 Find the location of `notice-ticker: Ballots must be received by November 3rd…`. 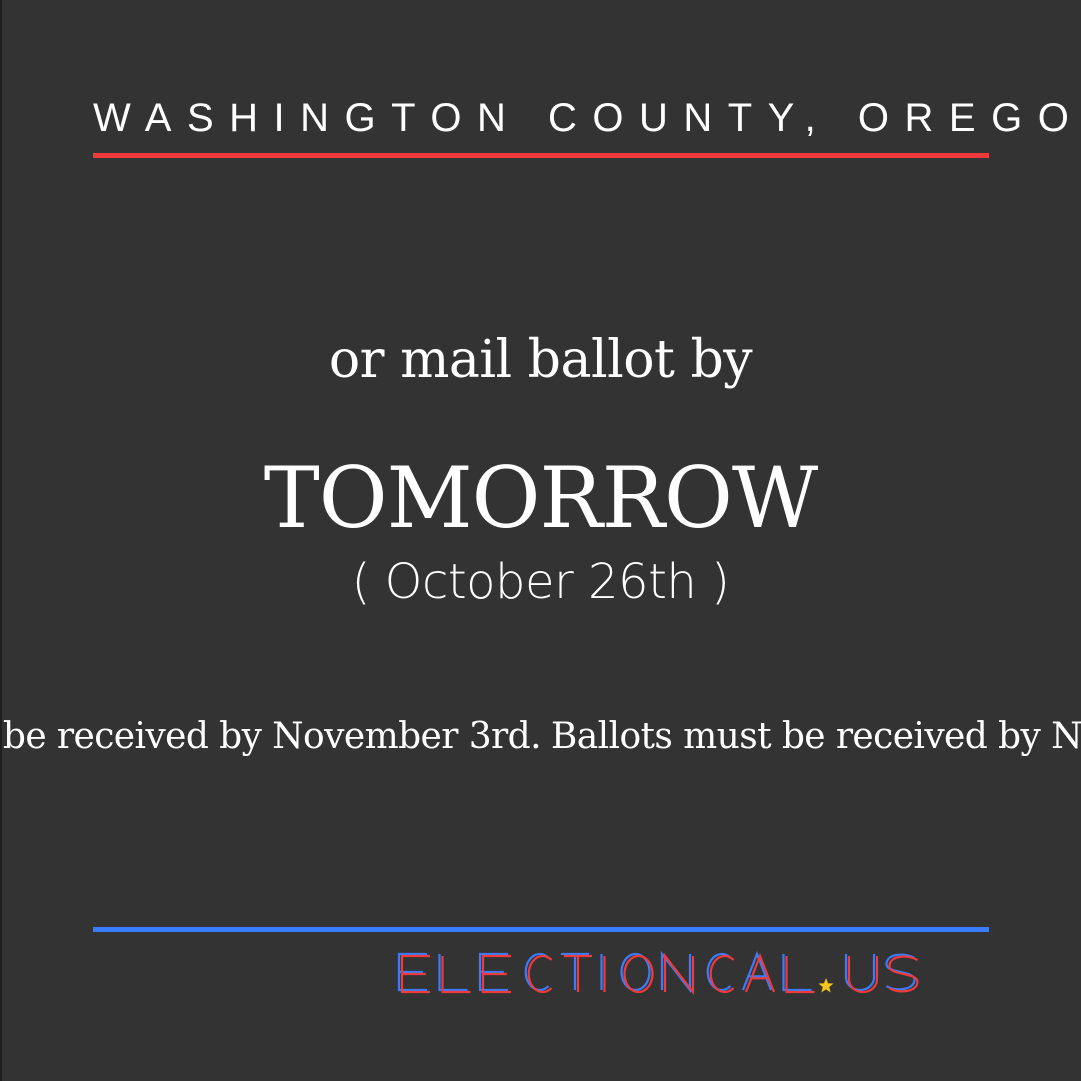

notice-ticker: Ballots must be received by November 3rd… is located at coordinates (540, 737).